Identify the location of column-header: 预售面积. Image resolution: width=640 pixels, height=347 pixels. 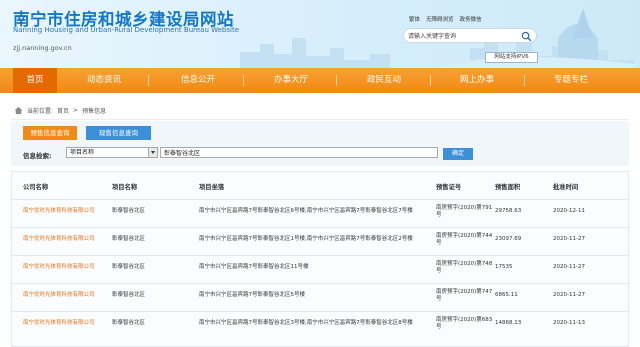
(508, 188).